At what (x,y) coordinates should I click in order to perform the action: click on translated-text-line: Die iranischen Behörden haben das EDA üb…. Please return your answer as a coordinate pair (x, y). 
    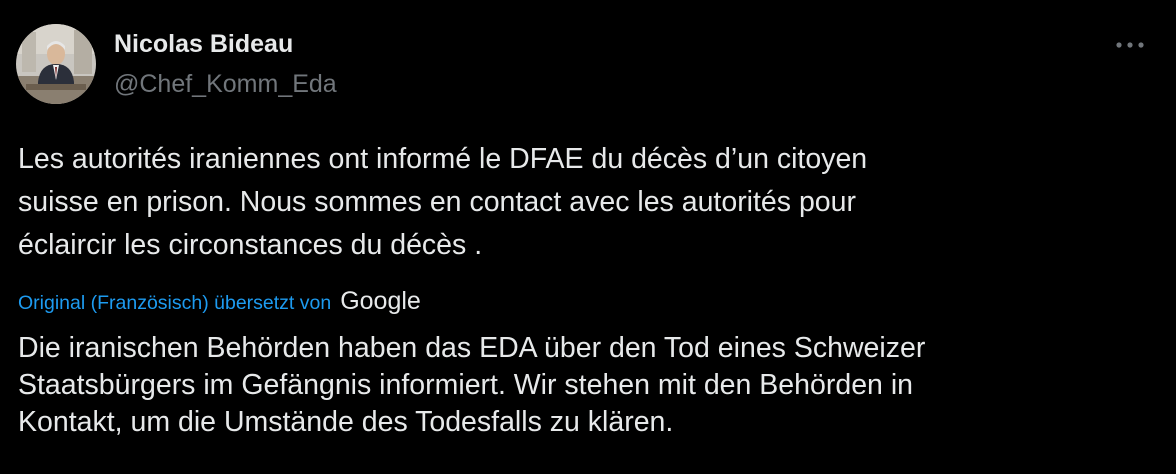
    Looking at the image, I should click on (472, 348).